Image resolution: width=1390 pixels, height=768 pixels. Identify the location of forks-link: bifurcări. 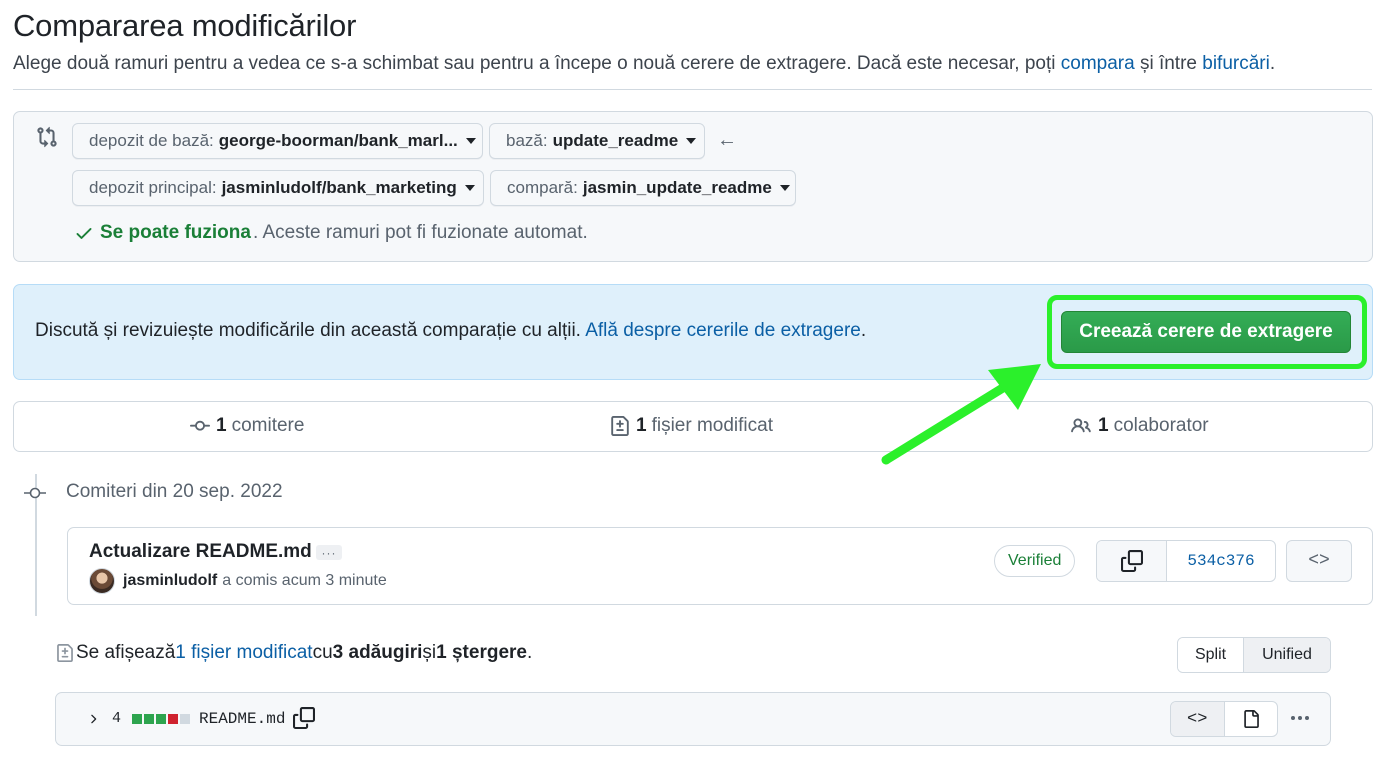
(1236, 63).